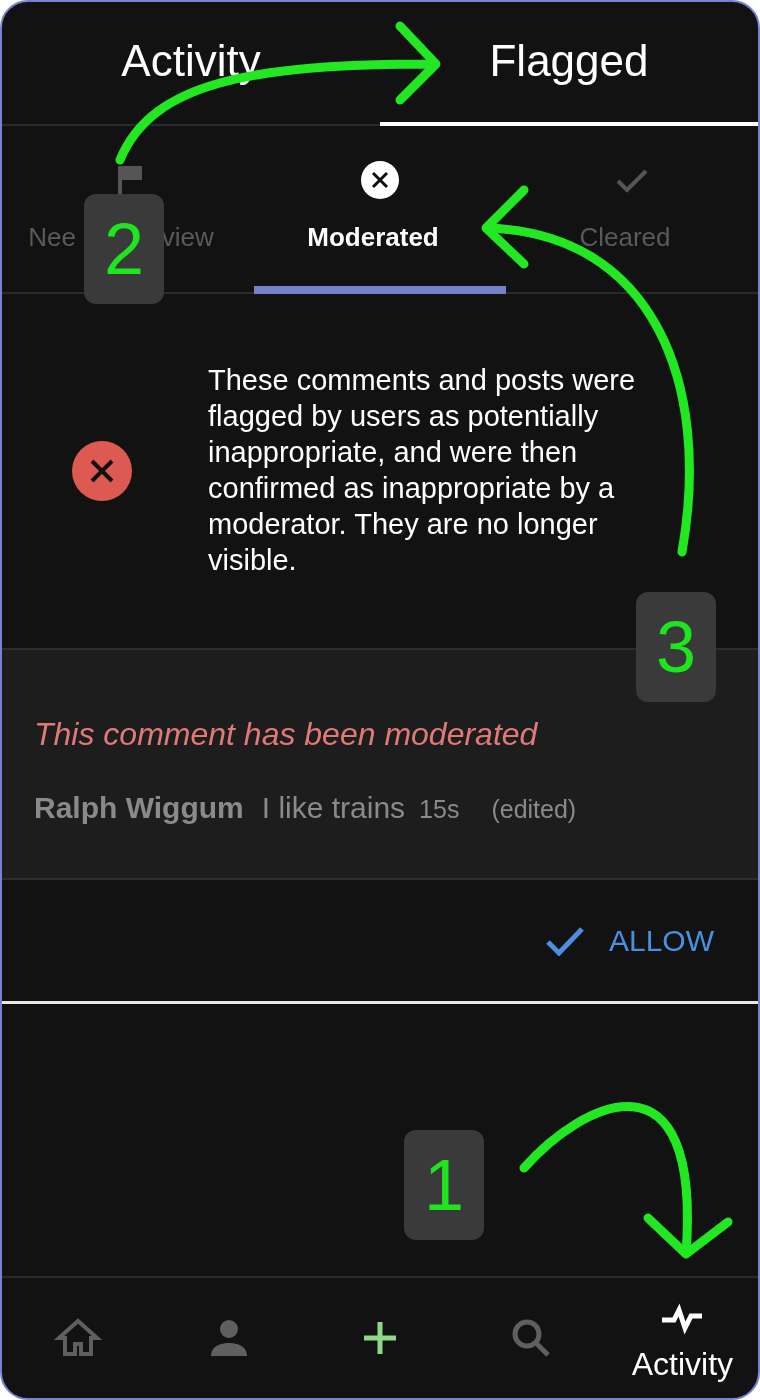  I want to click on tab: Activity, so click(191, 64).